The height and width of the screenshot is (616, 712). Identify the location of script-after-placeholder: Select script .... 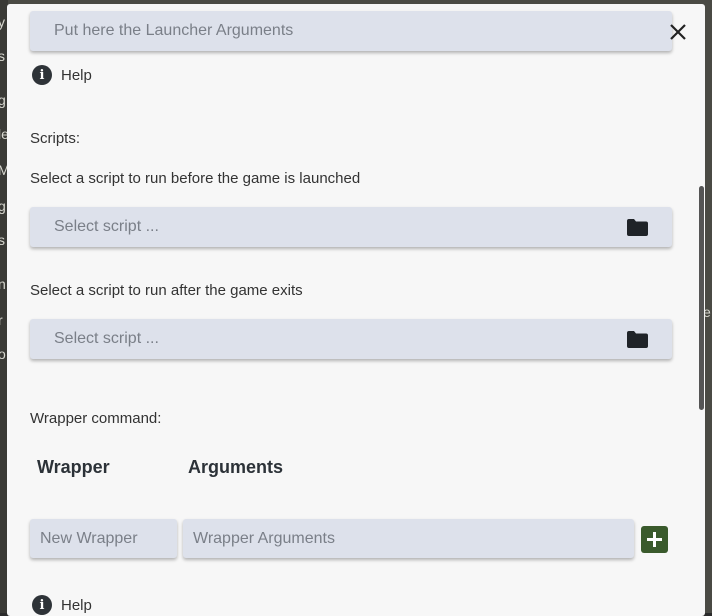
(106, 338).